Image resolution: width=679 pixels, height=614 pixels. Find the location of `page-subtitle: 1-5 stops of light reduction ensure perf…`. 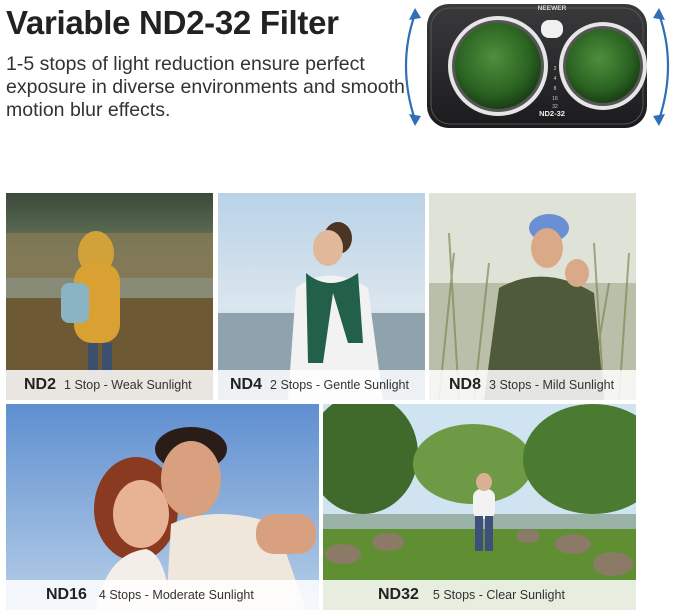

page-subtitle: 1-5 stops of light reduction ensure perf… is located at coordinates (205, 87).